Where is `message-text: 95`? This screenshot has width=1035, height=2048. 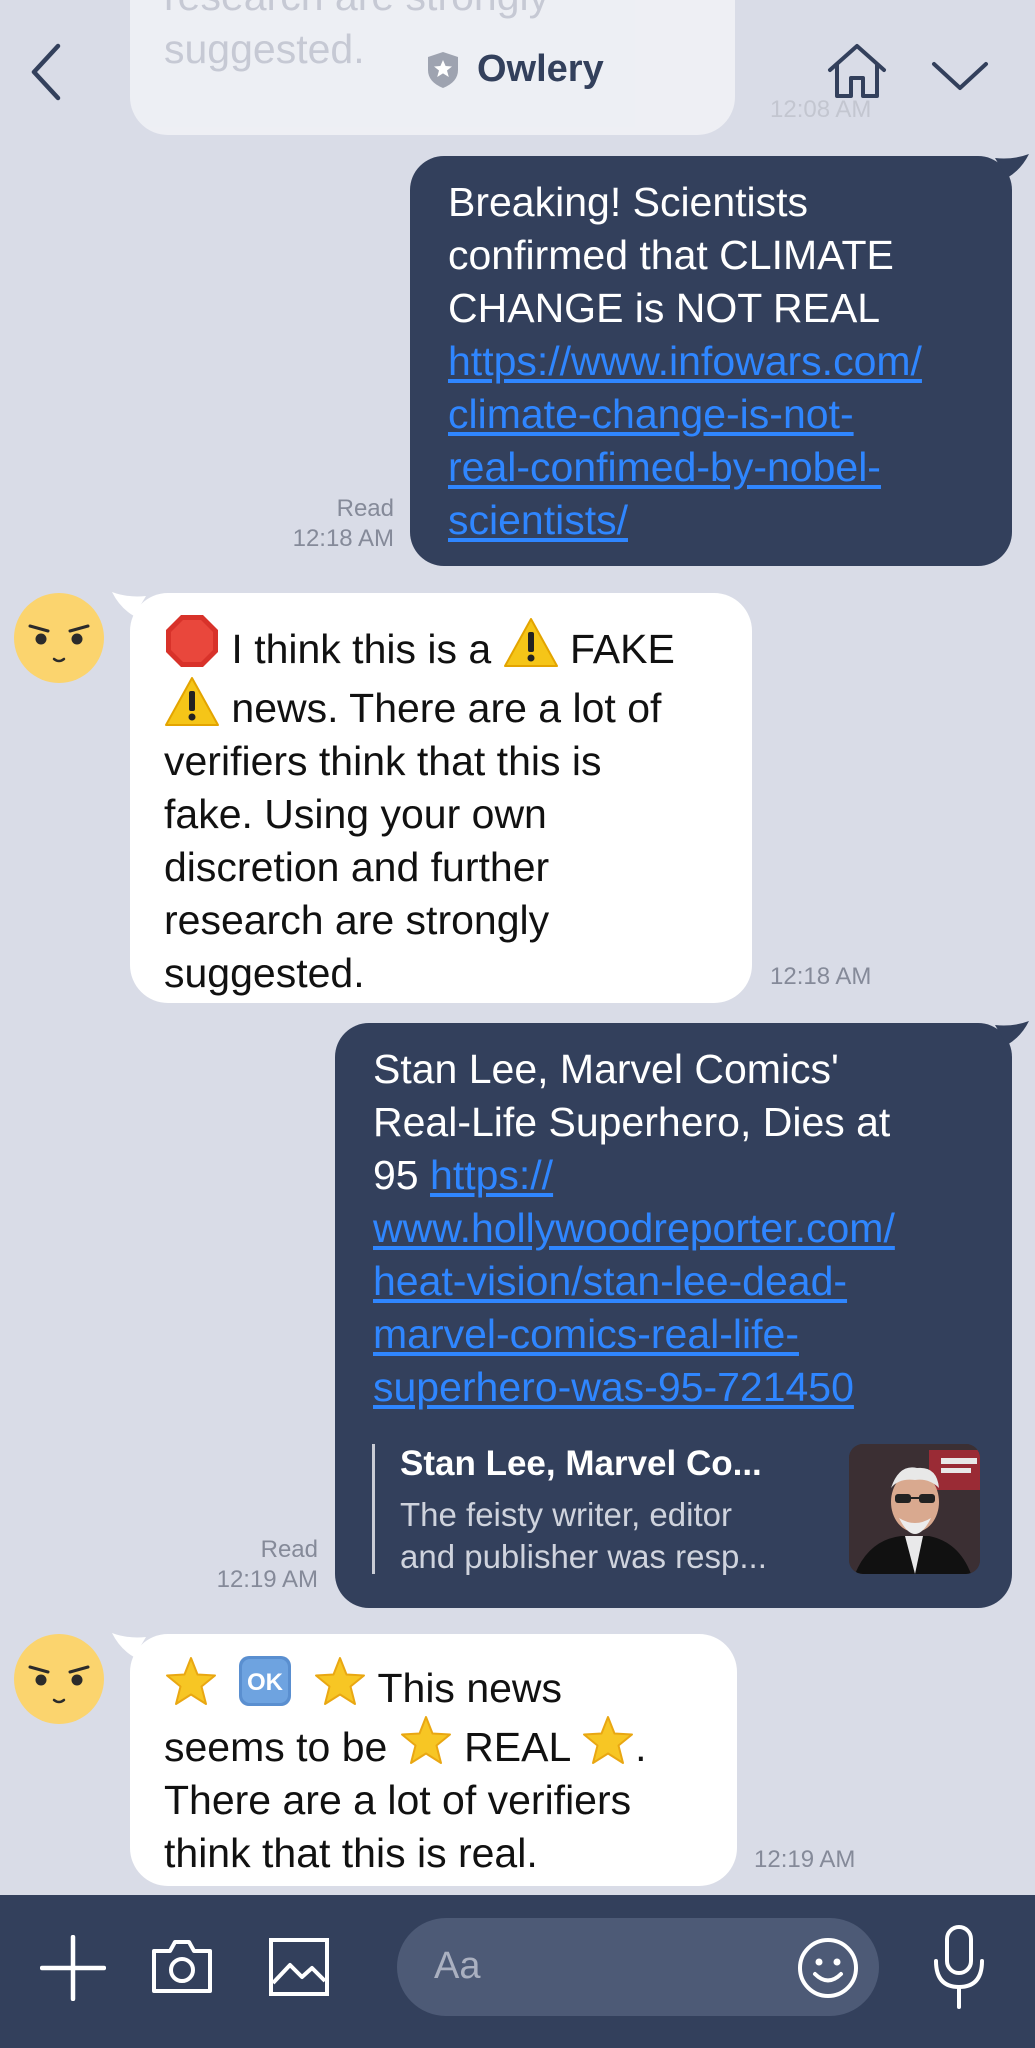
message-text: 95 is located at coordinates (396, 1175).